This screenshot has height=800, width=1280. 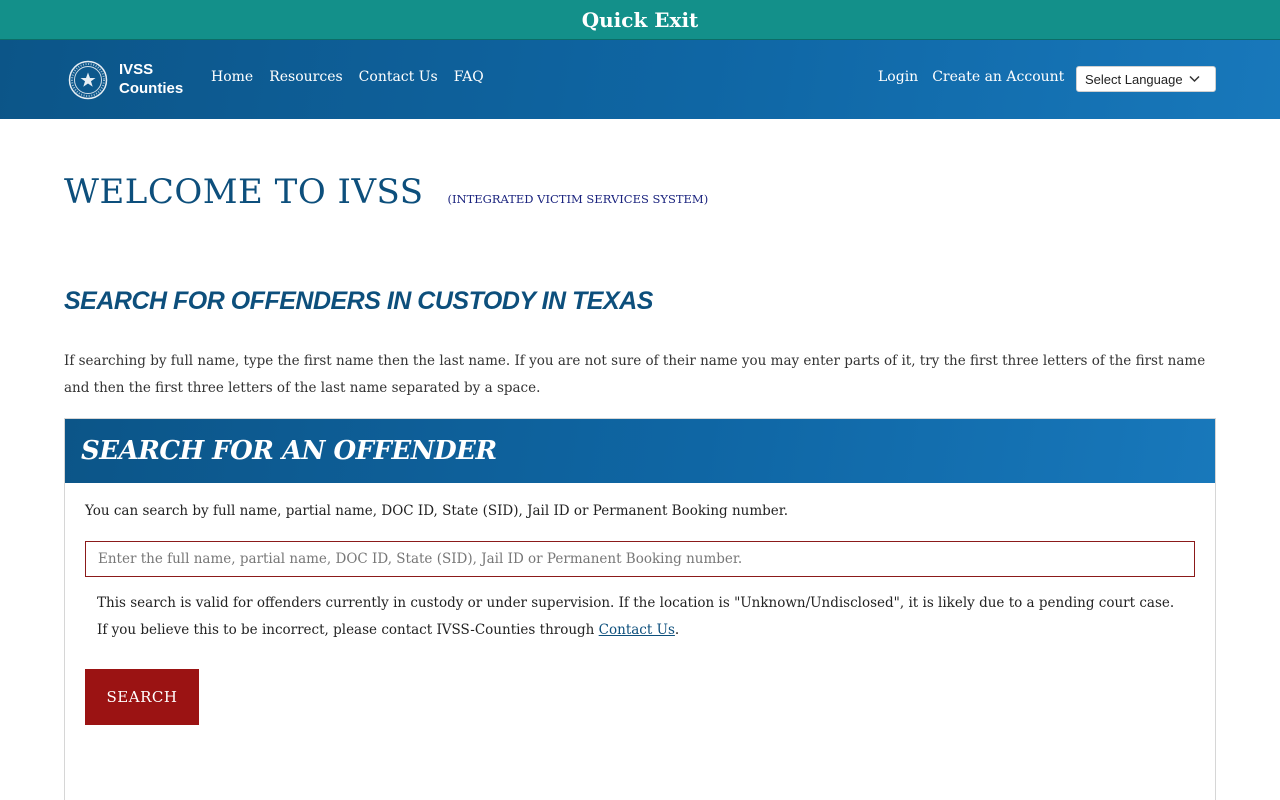 What do you see at coordinates (578, 199) in the screenshot?
I see `page-subtitle: (INTEGRATED VICTIM SERVICES SYSTEM)` at bounding box center [578, 199].